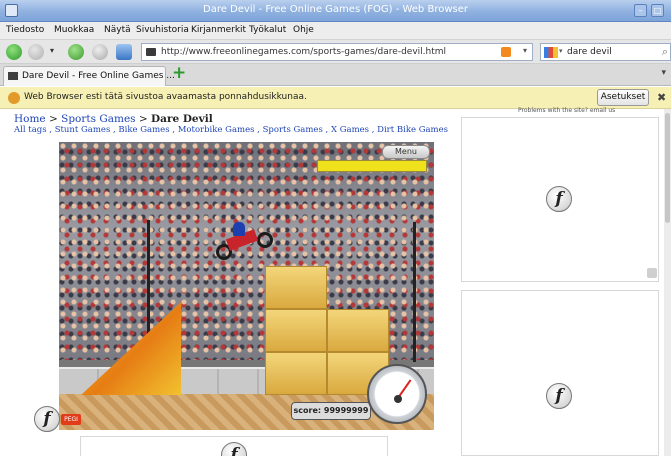 This screenshot has height=456, width=671. I want to click on problems-link: Problems with the site? email us, so click(566, 110).